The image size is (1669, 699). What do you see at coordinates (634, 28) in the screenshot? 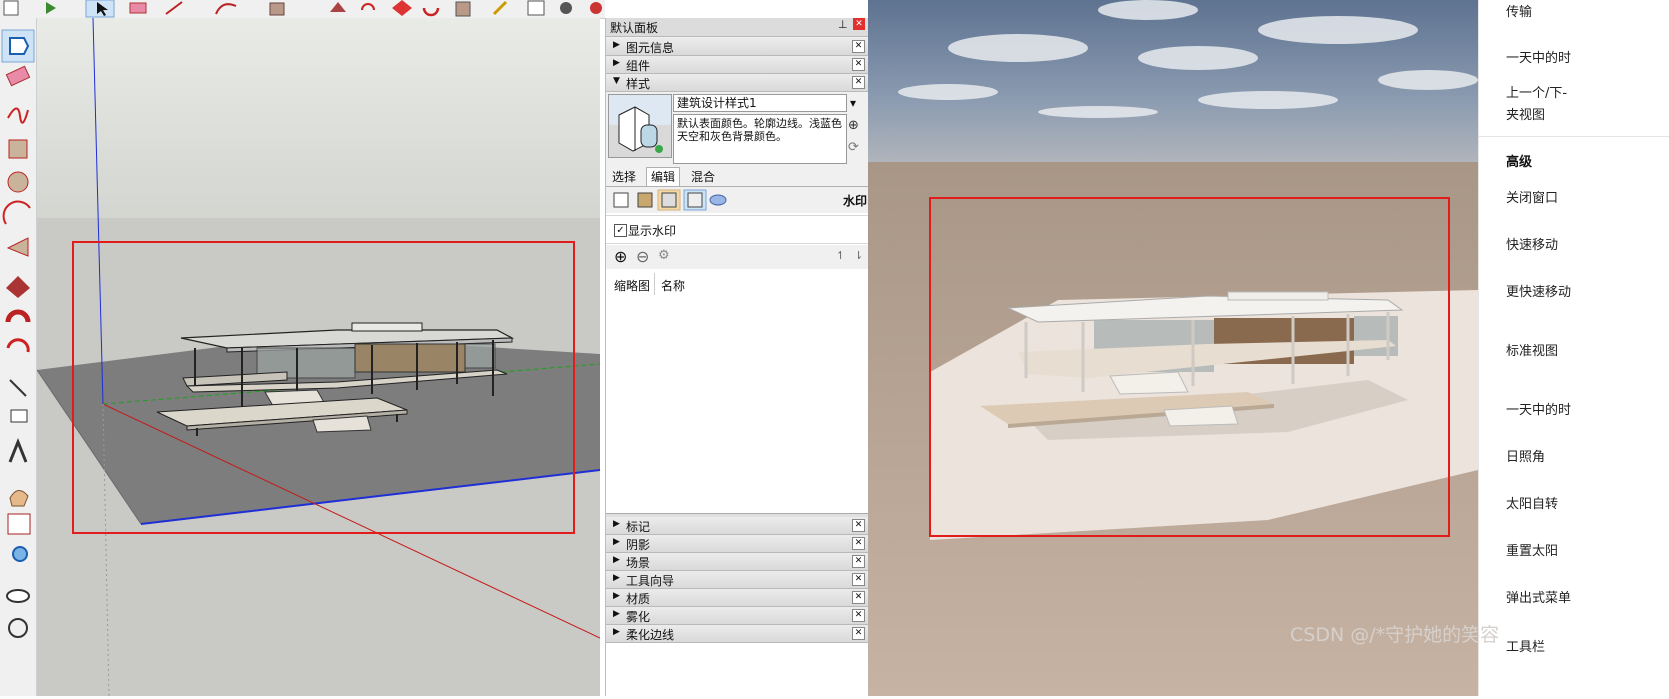
I see `tray-title: 默认面板` at bounding box center [634, 28].